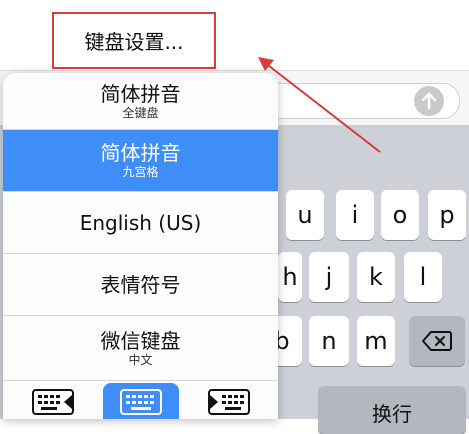 The width and height of the screenshot is (469, 434). Describe the element at coordinates (376, 341) in the screenshot. I see `key-m: m` at that location.